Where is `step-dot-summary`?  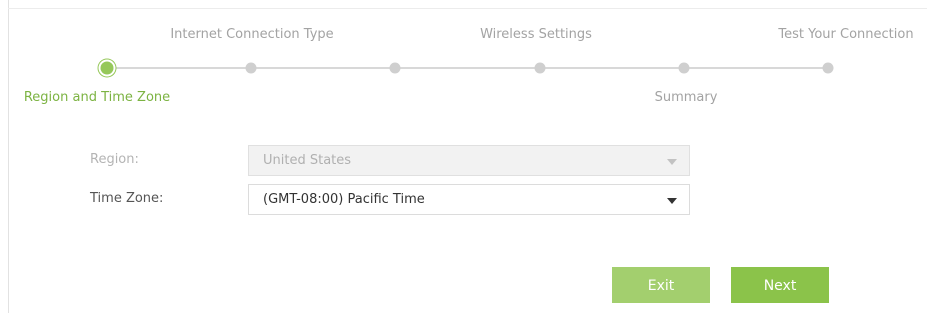
step-dot-summary is located at coordinates (684, 68).